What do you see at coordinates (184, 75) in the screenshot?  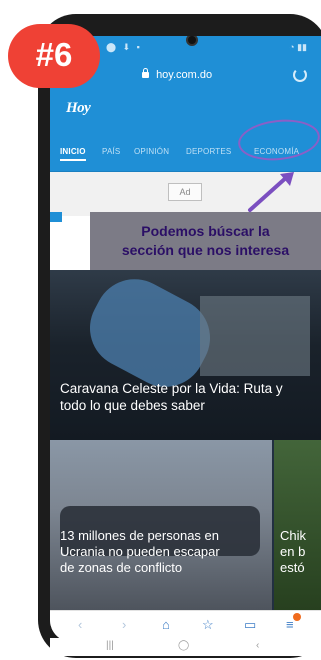 I see `url-text: hoy.com.do` at bounding box center [184, 75].